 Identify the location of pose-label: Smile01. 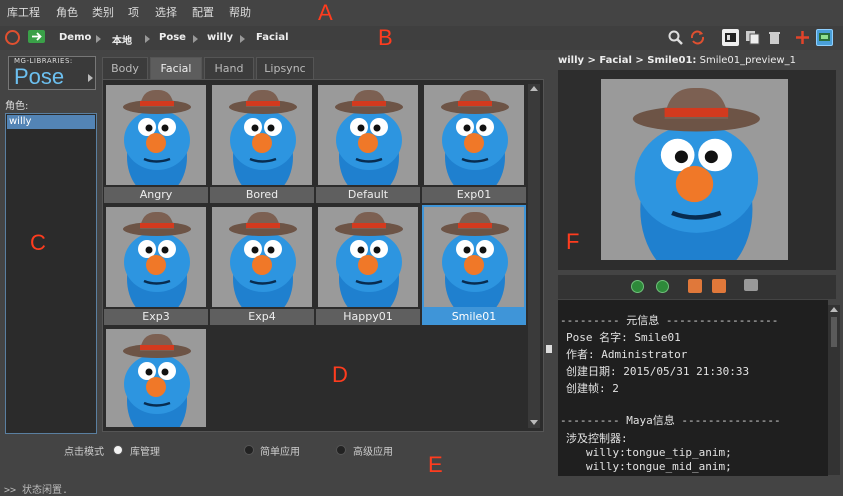
(474, 317).